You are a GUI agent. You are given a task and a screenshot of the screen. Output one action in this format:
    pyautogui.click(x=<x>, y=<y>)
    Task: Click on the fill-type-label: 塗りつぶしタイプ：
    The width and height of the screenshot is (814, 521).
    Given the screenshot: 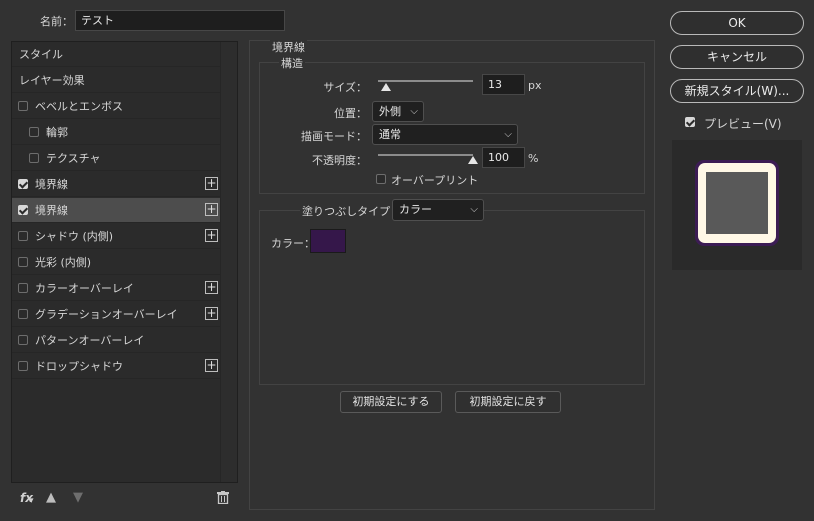 What is the action you would take?
    pyautogui.click(x=352, y=211)
    